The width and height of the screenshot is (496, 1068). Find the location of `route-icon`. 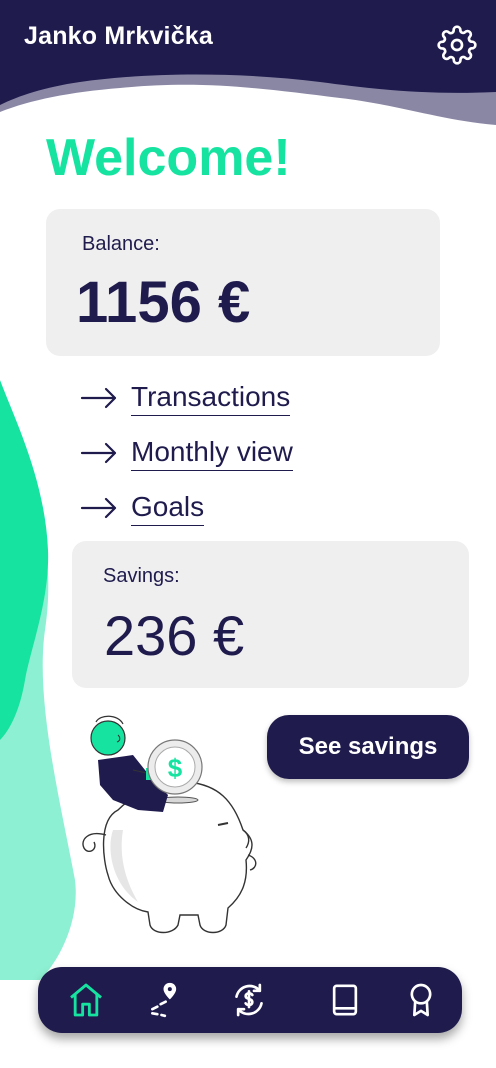

route-icon is located at coordinates (164, 1000).